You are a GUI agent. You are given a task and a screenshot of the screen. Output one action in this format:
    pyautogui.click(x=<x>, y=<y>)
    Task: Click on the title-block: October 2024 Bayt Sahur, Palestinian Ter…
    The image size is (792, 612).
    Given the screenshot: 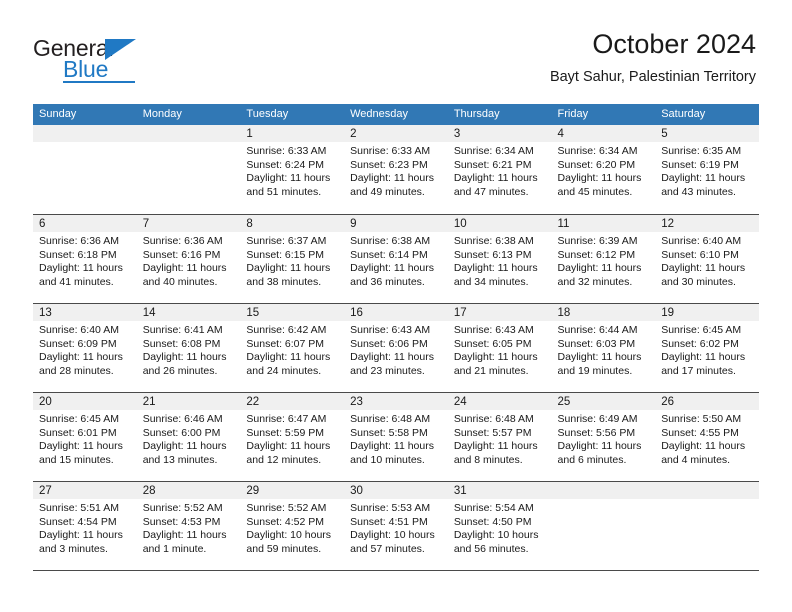 What is the action you would take?
    pyautogui.click(x=653, y=57)
    